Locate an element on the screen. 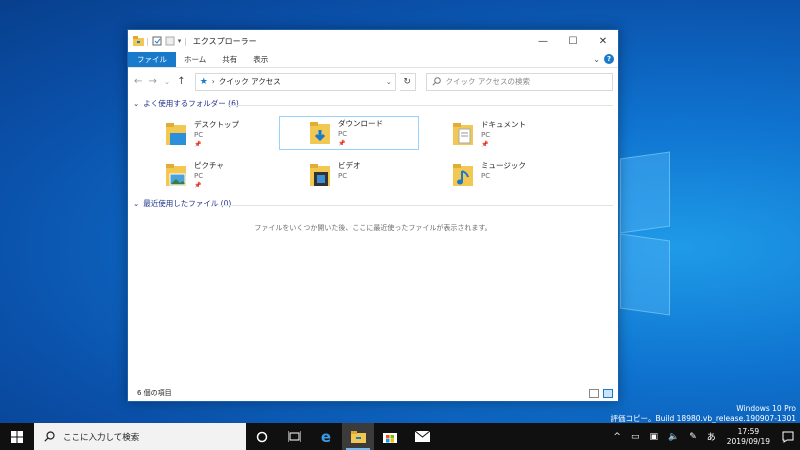  minimize-button: — is located at coordinates (543, 41).